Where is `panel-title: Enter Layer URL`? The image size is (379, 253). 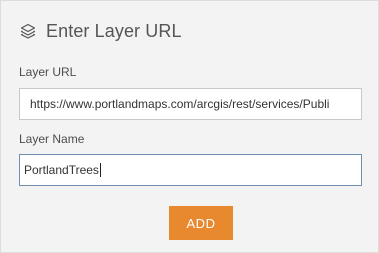
panel-title: Enter Layer URL is located at coordinates (114, 30).